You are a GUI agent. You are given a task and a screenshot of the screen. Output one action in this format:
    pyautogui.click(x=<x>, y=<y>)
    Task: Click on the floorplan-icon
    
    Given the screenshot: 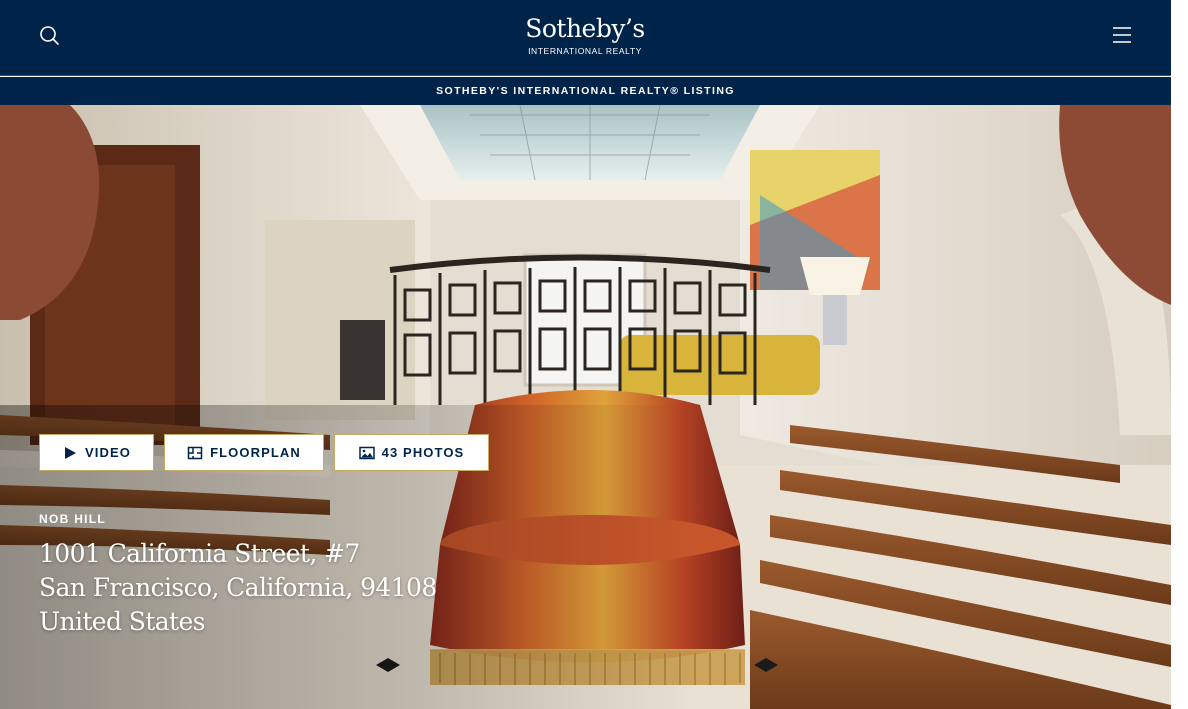 What is the action you would take?
    pyautogui.click(x=195, y=453)
    